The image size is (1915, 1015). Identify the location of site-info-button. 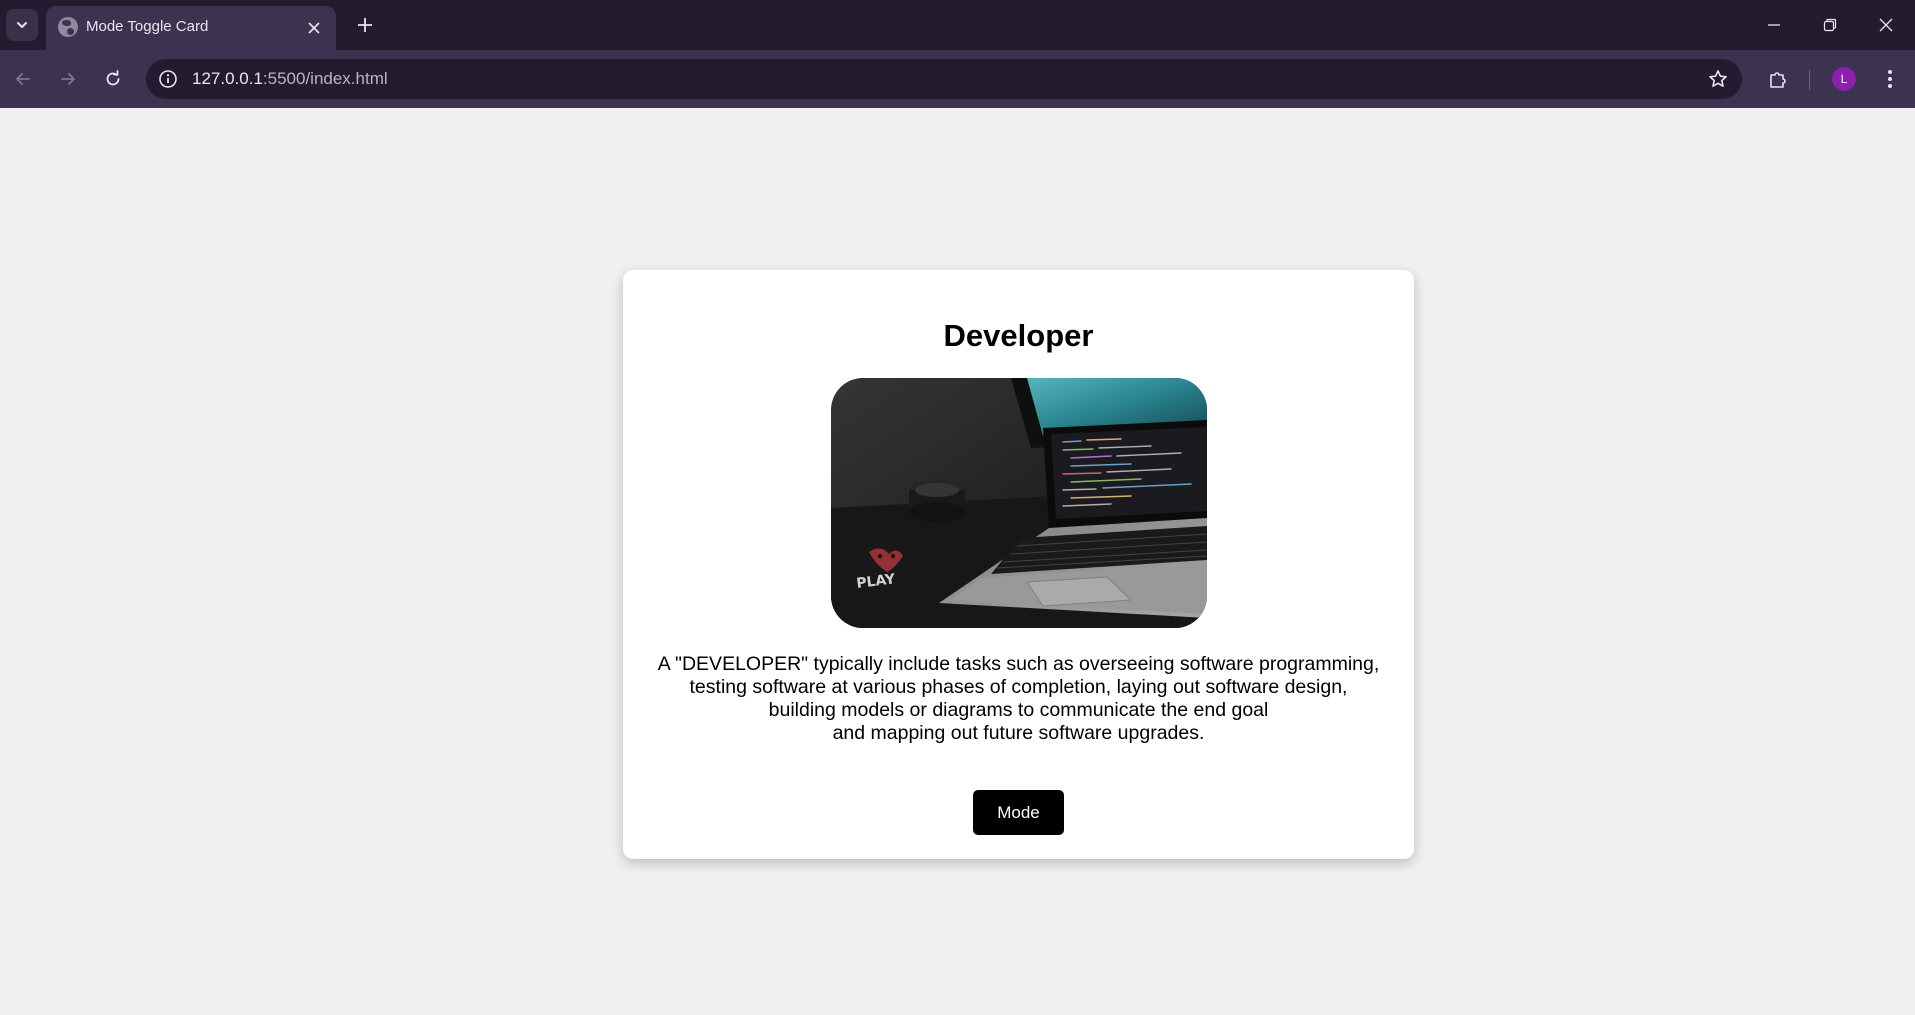
(168, 79).